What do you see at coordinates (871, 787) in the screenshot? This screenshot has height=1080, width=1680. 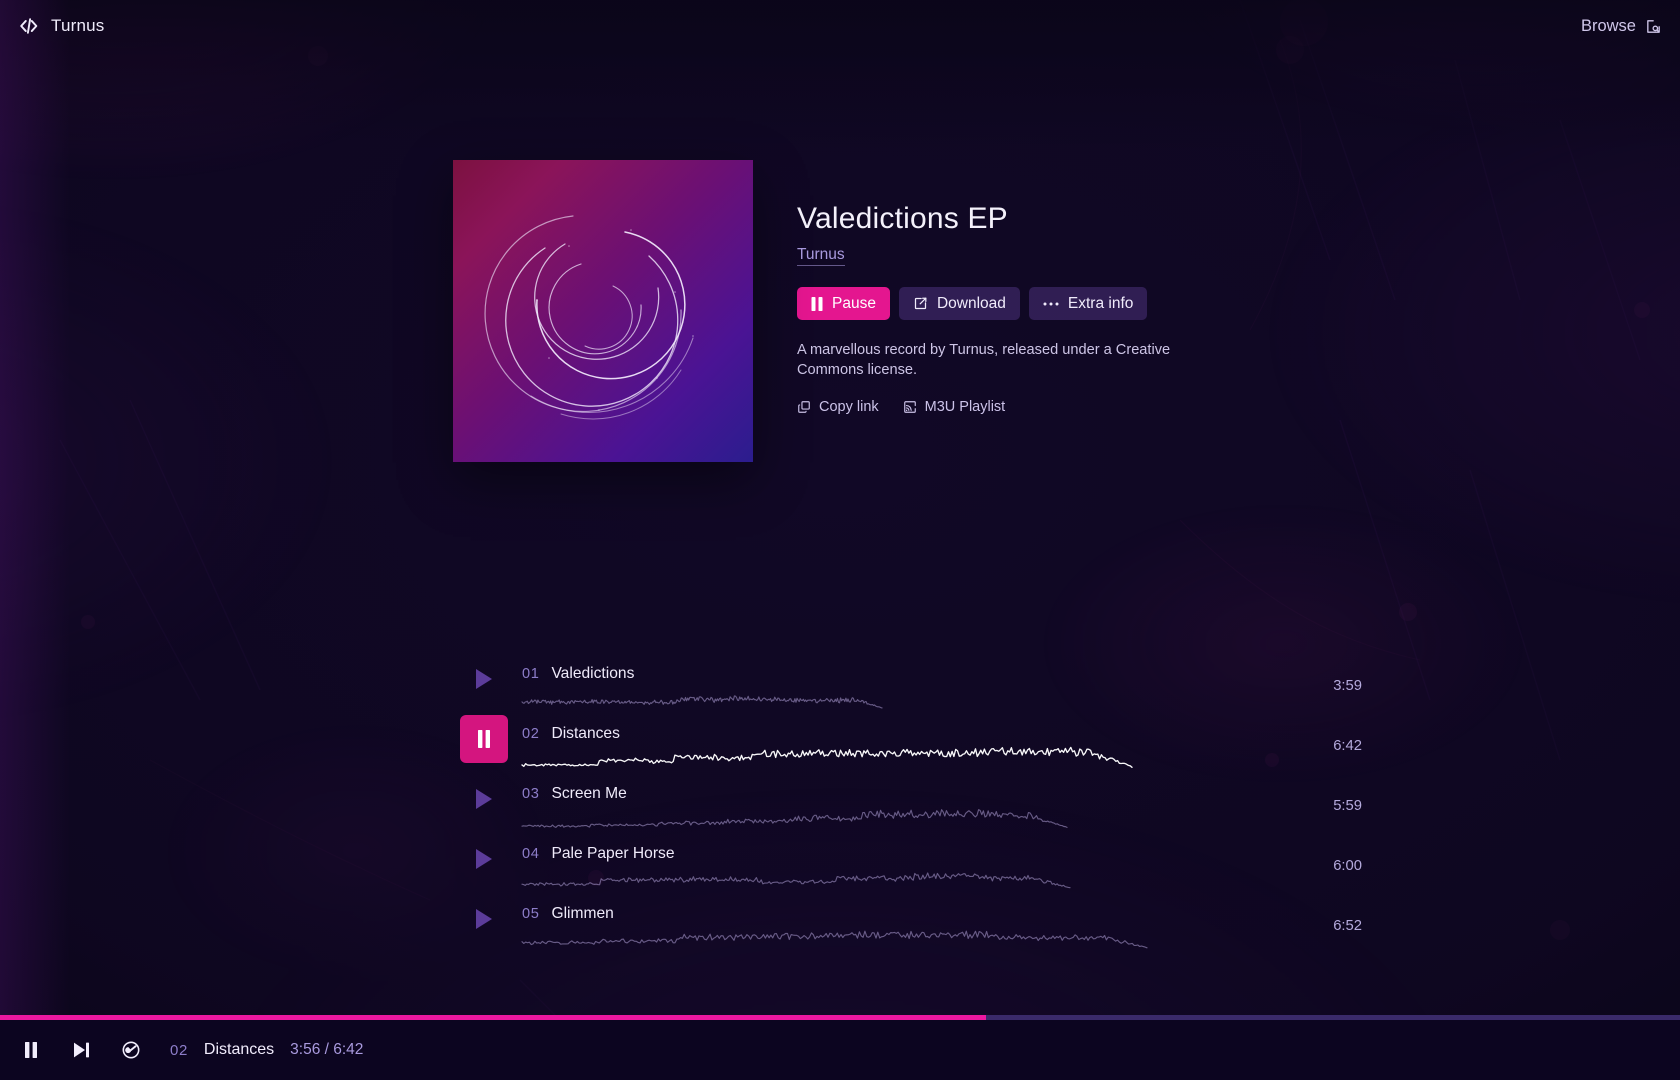 I see `track-heading: 03 Screen Me` at bounding box center [871, 787].